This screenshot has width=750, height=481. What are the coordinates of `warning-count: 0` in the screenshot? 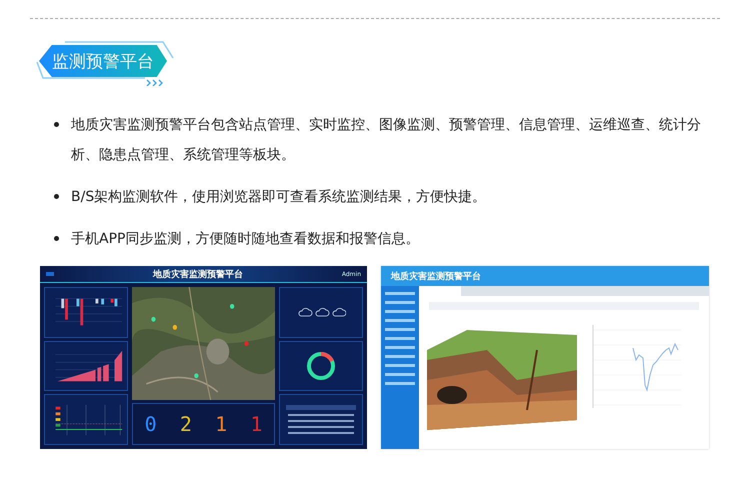 It's located at (150, 424).